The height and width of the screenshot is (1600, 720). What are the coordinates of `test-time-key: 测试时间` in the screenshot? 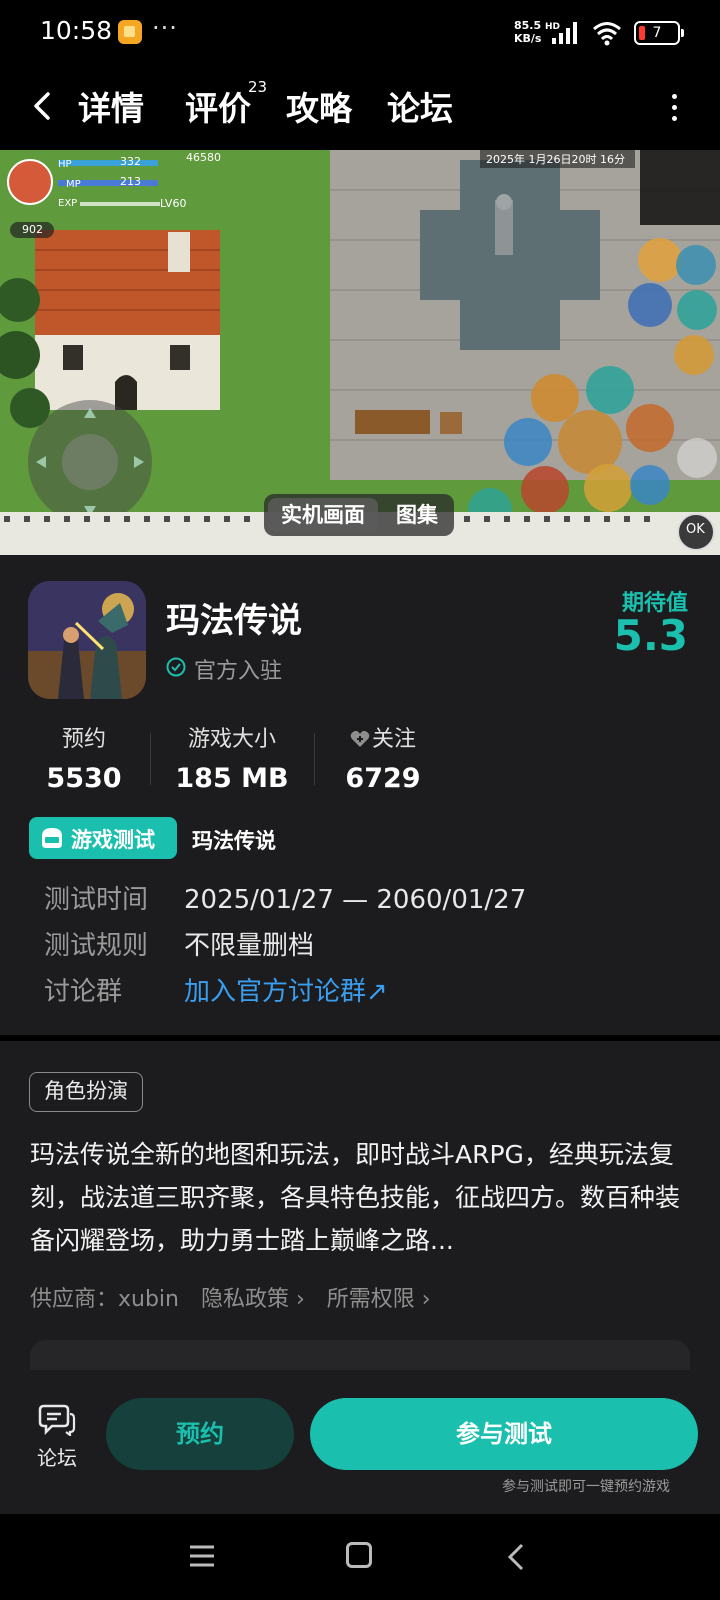 It's located at (96, 900).